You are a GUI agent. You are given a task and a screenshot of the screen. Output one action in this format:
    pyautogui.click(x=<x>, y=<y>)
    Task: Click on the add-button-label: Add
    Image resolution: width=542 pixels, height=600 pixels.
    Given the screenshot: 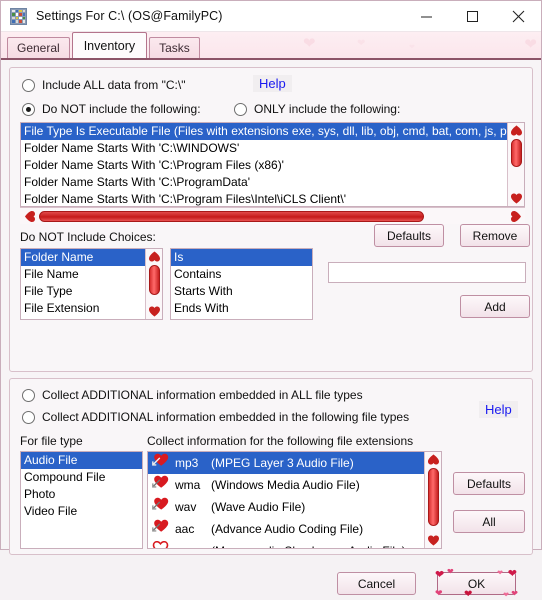 What is the action you would take?
    pyautogui.click(x=494, y=307)
    